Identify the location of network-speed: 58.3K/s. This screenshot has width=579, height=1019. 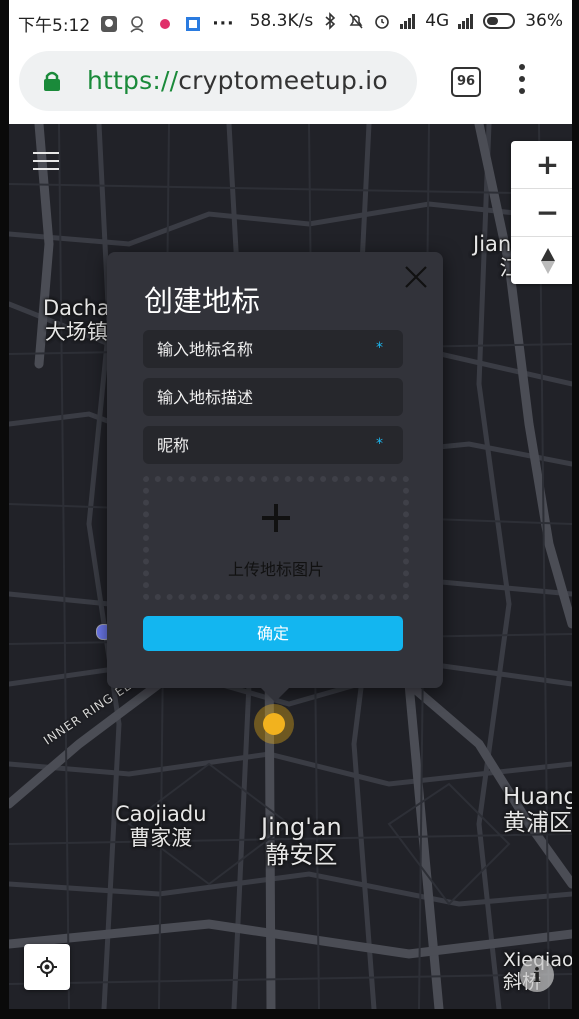
(281, 21).